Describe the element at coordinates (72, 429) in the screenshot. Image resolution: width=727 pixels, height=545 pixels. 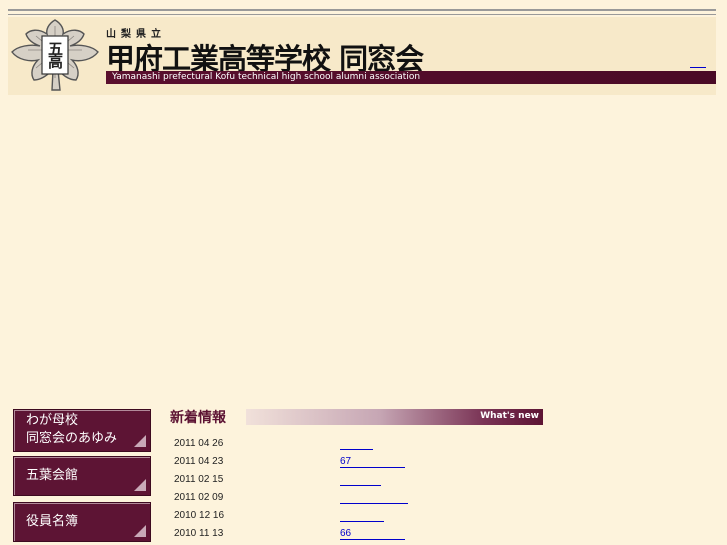
I see `nav-label: わが母校 同窓会のあゆみ` at that location.